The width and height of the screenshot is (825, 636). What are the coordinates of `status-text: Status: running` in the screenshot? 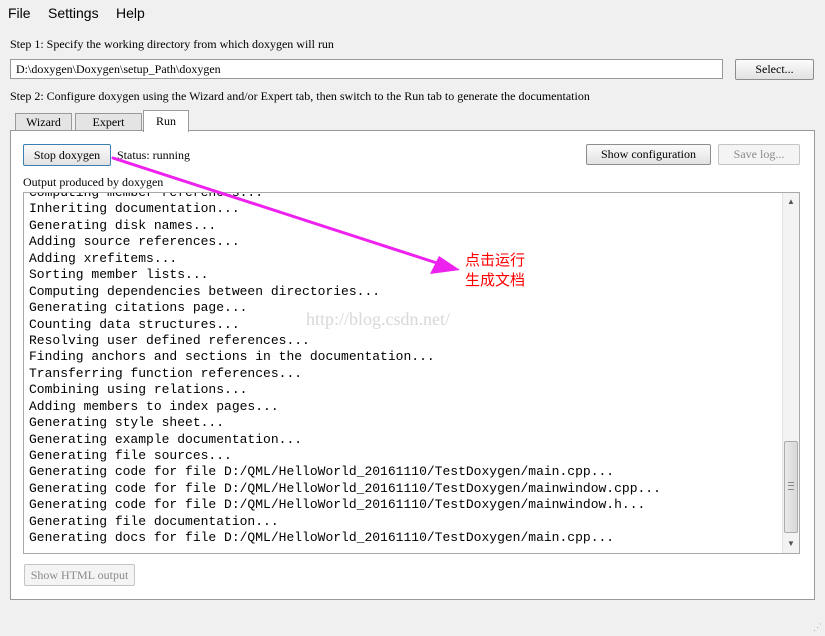 It's located at (154, 155).